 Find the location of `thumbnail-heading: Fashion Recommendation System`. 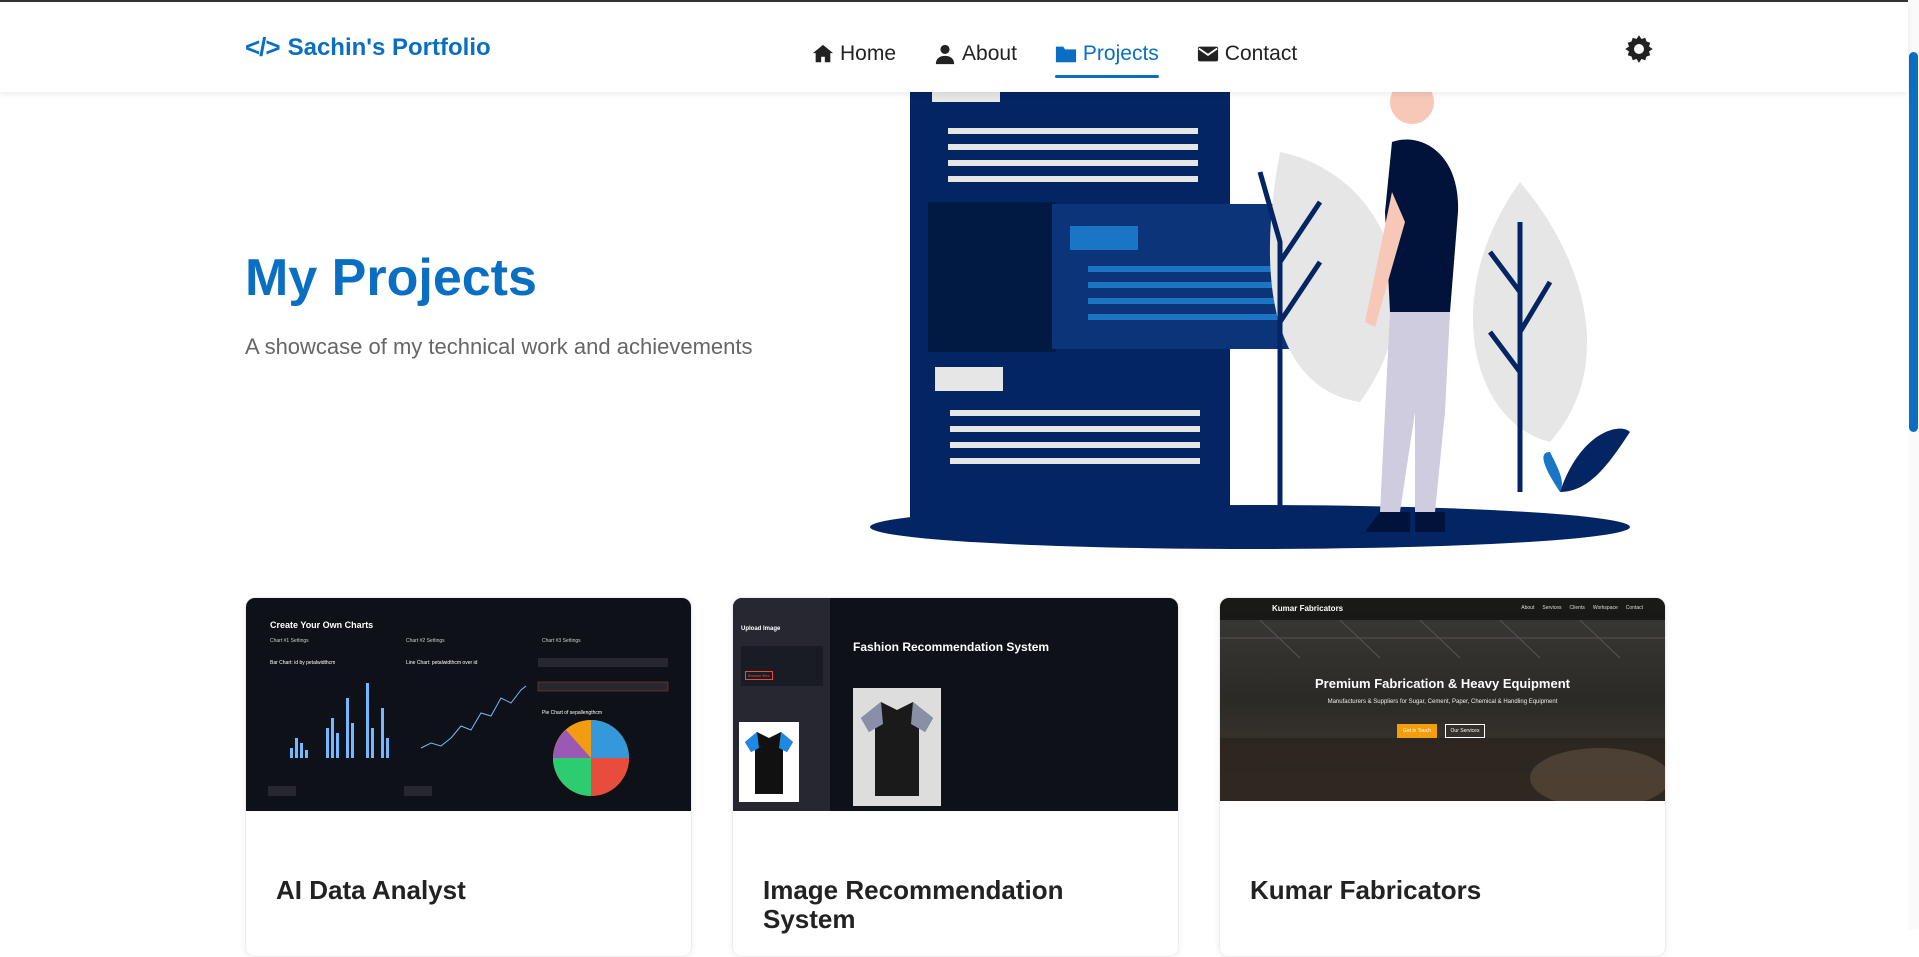

thumbnail-heading: Fashion Recommendation System is located at coordinates (951, 647).